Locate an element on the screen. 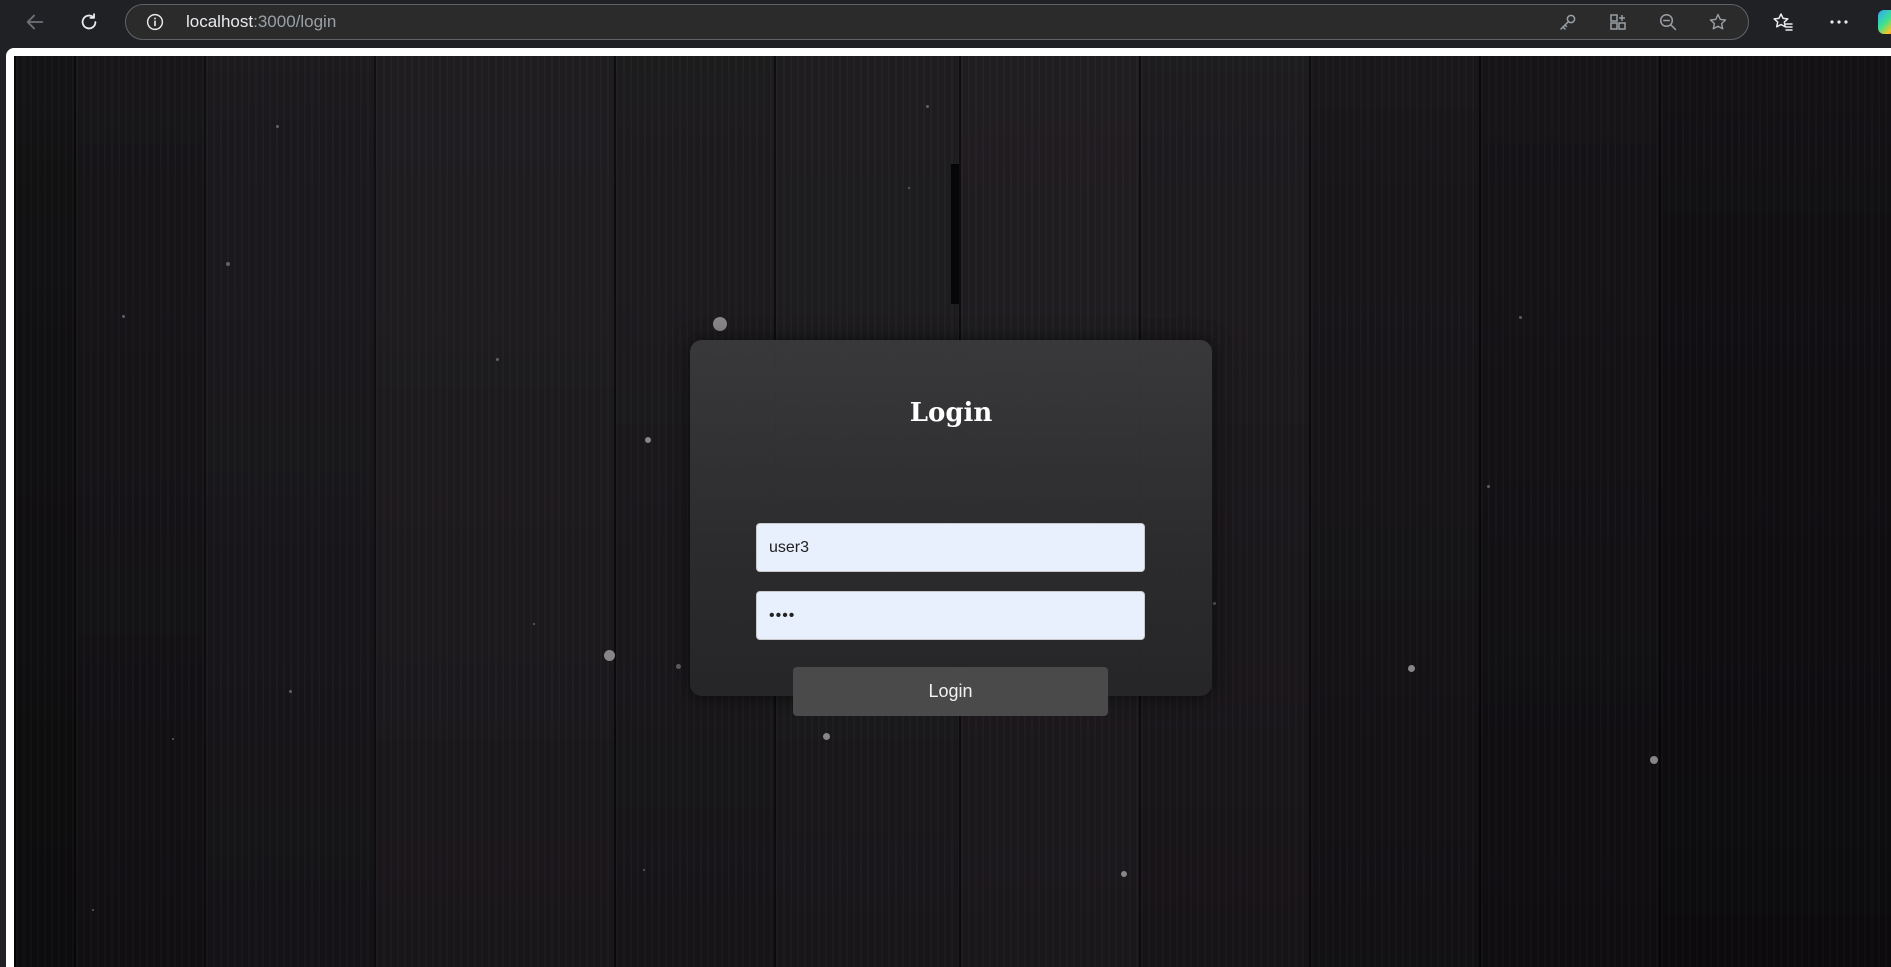  back-button is located at coordinates (35, 22).